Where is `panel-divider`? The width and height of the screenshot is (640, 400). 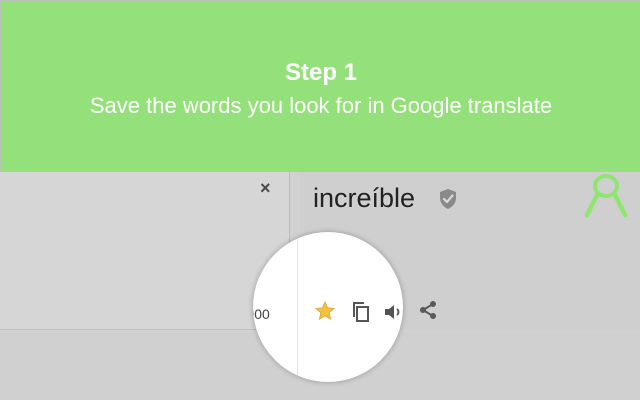
panel-divider is located at coordinates (297, 307).